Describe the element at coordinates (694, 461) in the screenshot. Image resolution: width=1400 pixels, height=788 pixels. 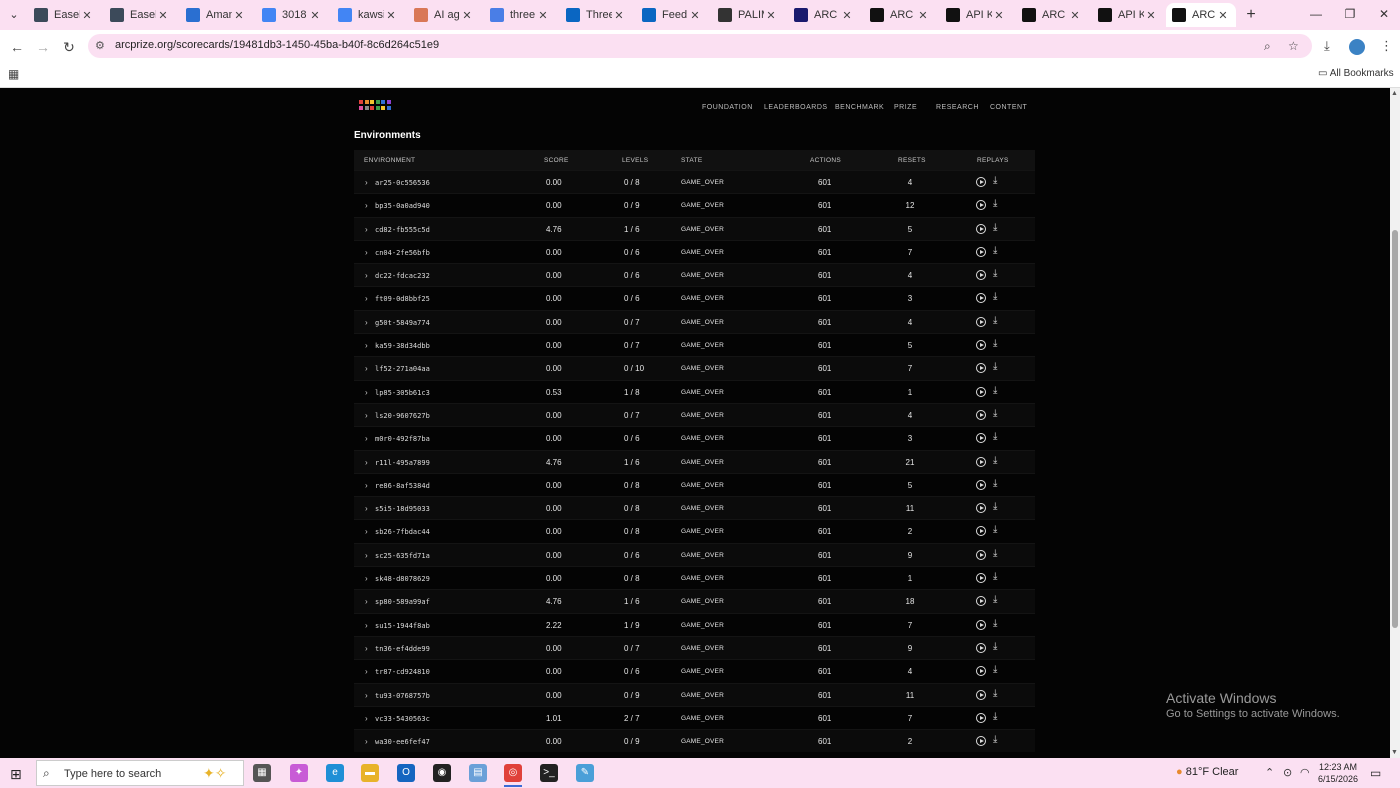
I see `table-row: › r11l-495a7899 4.76 1 / 6 GAME_OVER 601 21 ⤓` at that location.